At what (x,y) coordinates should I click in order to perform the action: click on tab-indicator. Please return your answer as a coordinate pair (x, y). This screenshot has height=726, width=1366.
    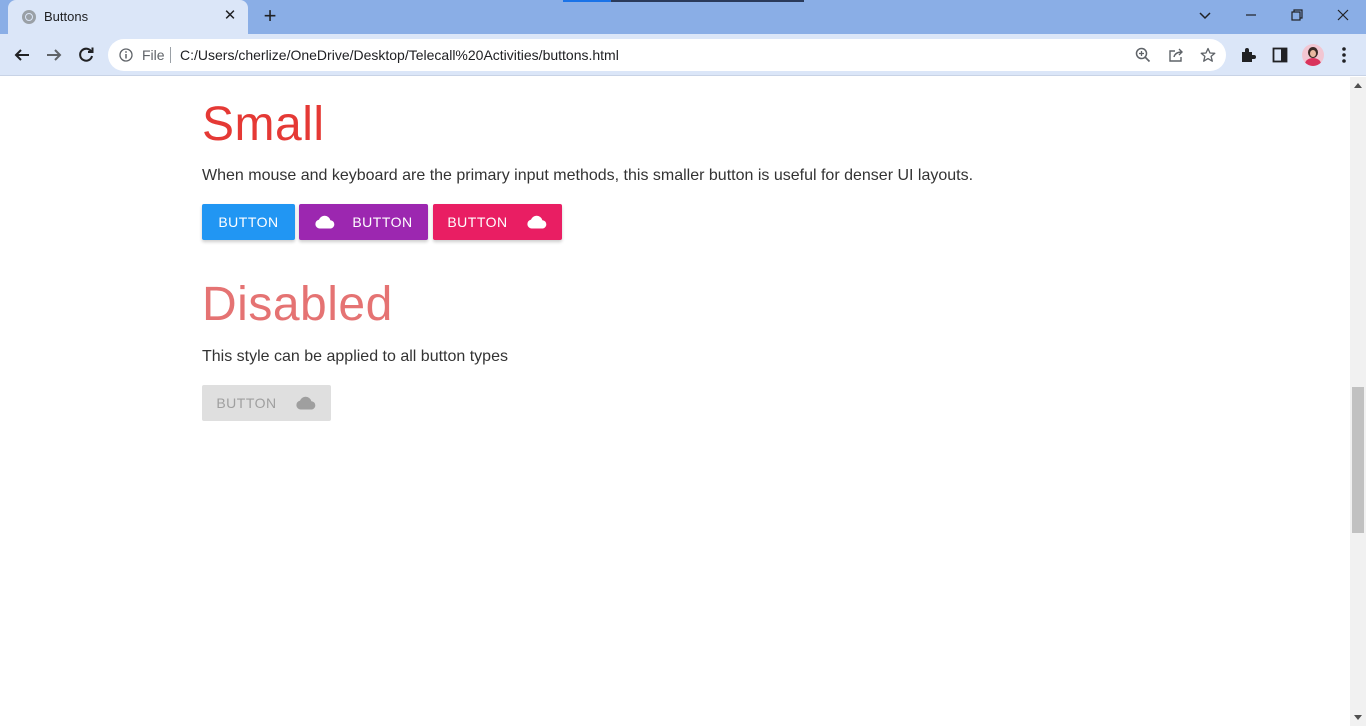
    Looking at the image, I should click on (683, 1).